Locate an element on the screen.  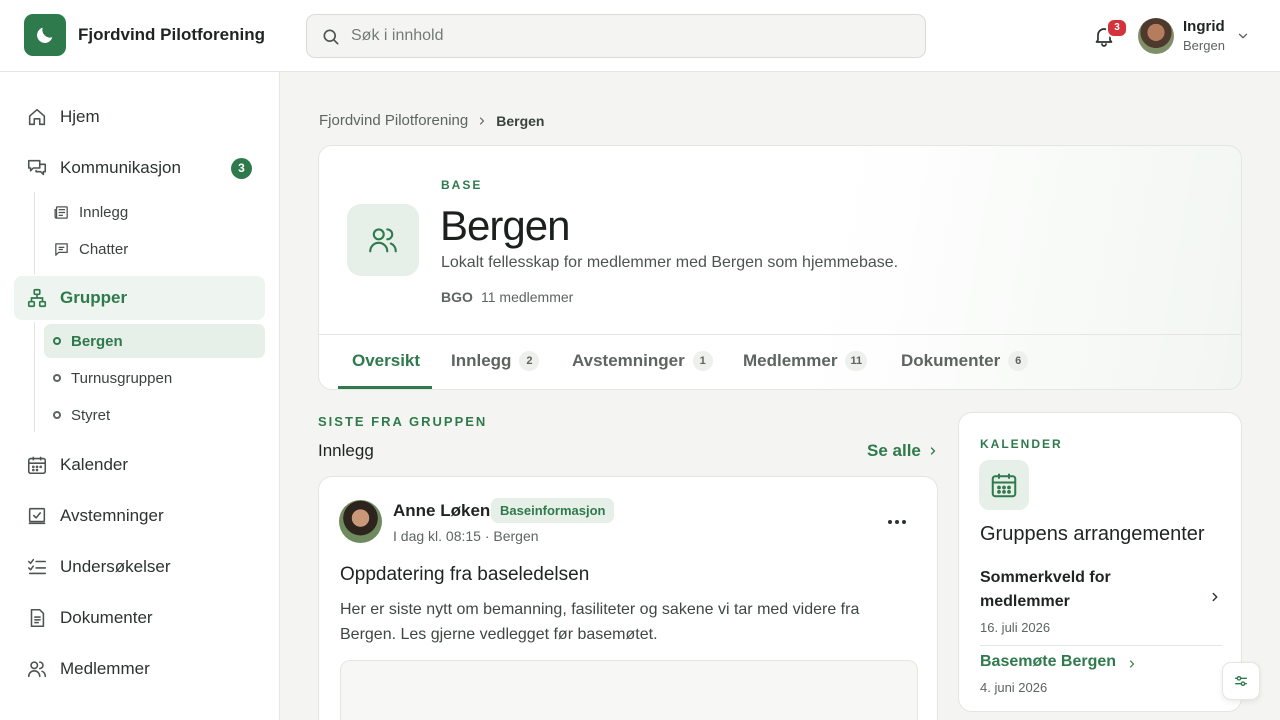
display-settings-button is located at coordinates (1241, 681).